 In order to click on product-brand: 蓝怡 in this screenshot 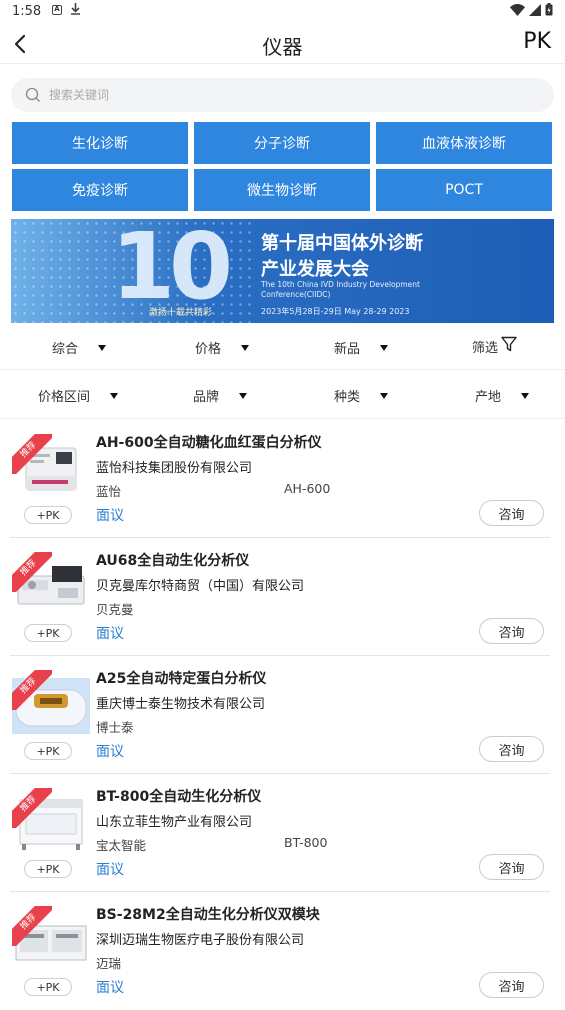, I will do `click(109, 491)`.